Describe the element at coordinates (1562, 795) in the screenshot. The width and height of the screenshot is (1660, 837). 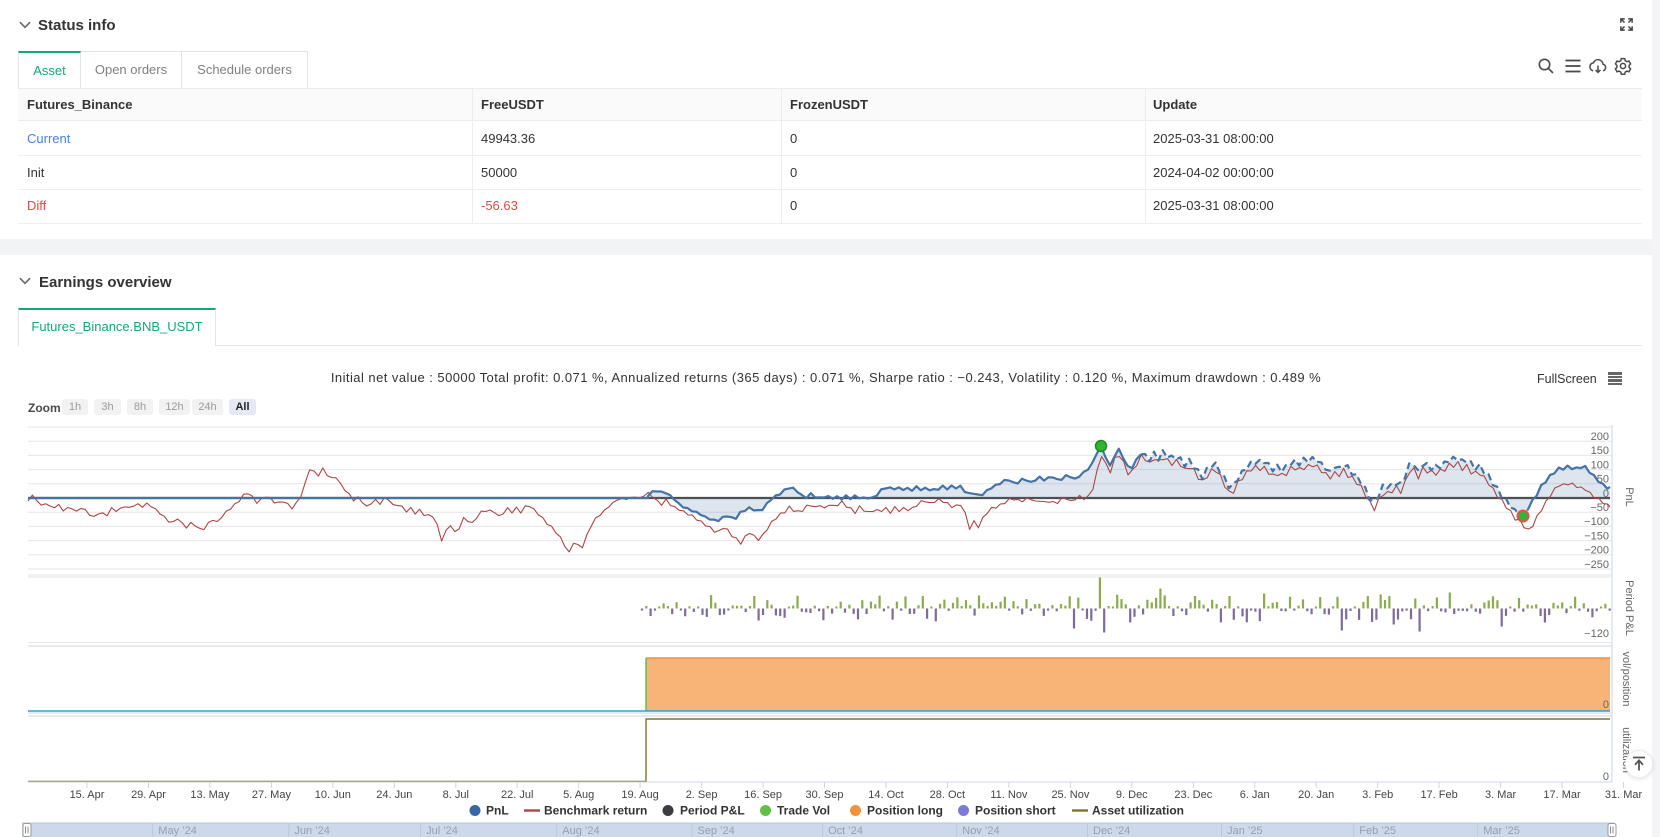
I see `svg-text: 17. Mar` at that location.